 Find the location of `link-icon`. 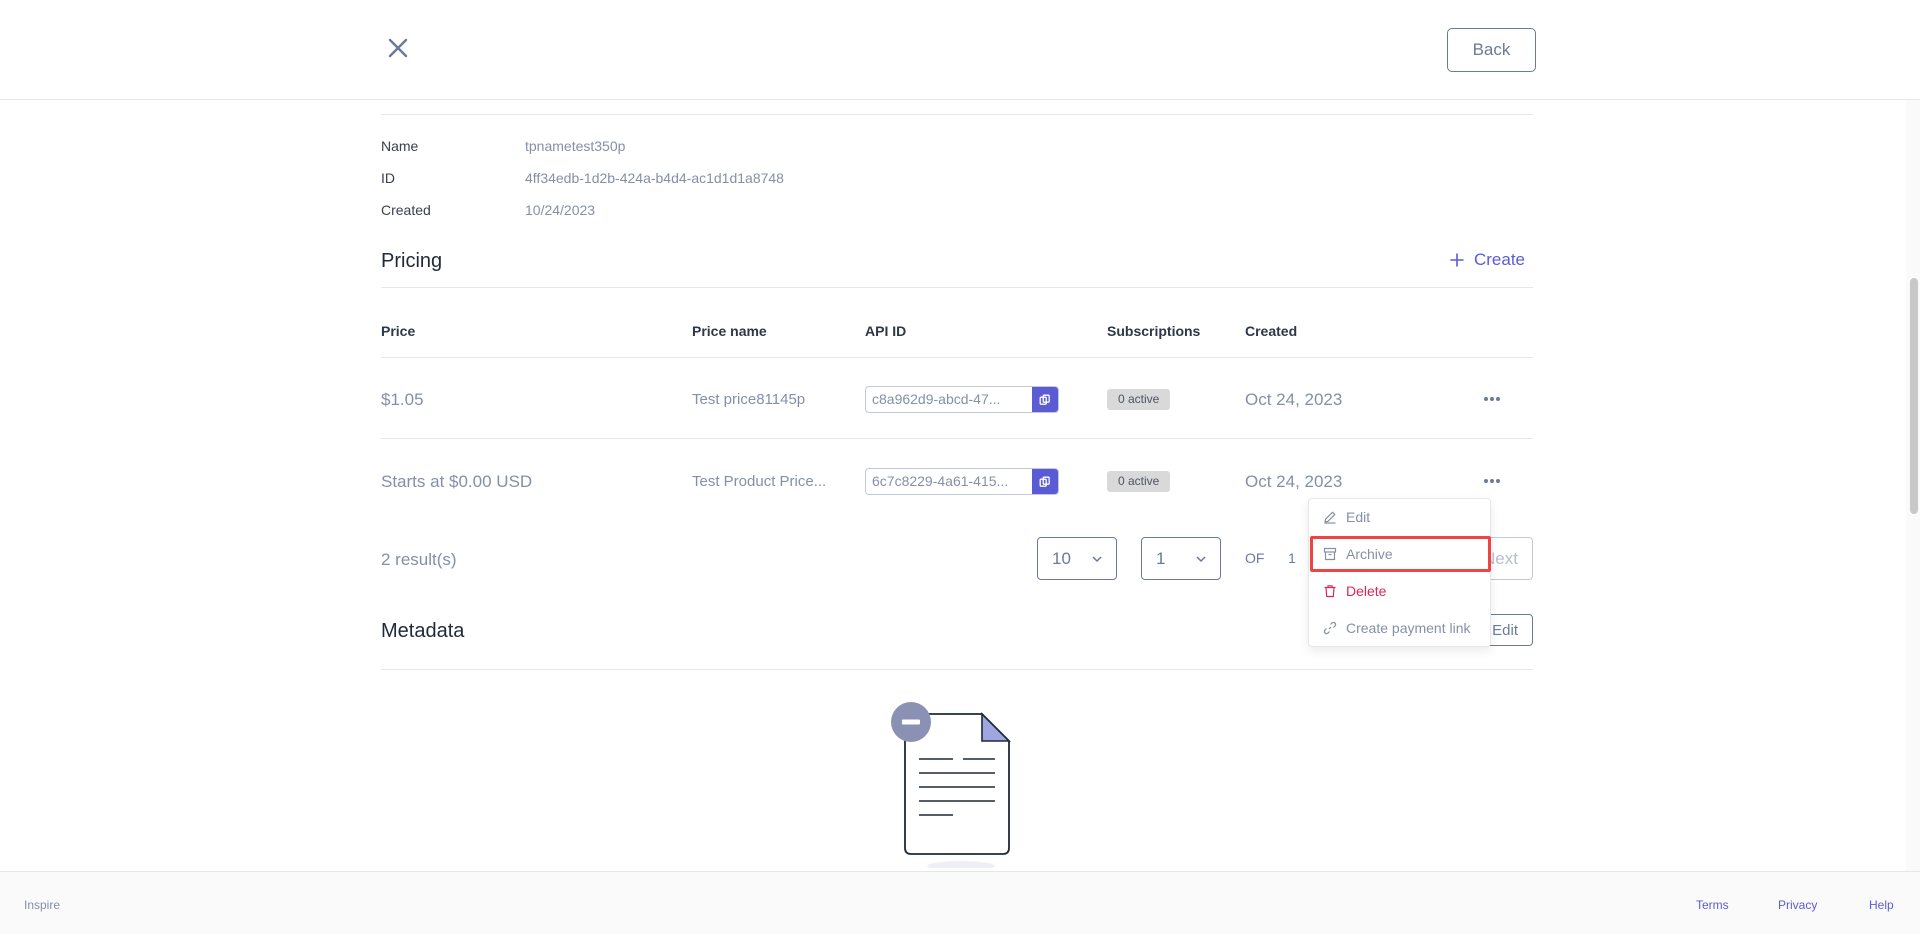

link-icon is located at coordinates (1330, 628).